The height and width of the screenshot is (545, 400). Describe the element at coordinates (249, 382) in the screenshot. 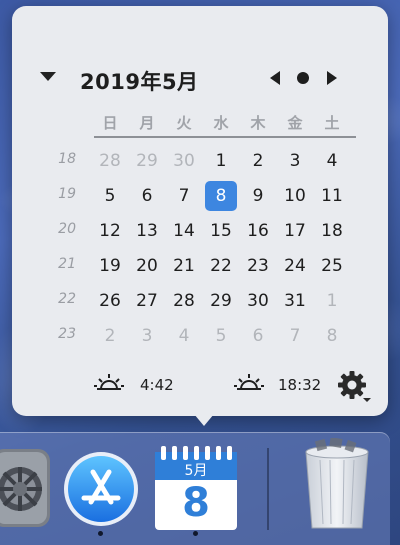

I see `sunset-icon` at that location.